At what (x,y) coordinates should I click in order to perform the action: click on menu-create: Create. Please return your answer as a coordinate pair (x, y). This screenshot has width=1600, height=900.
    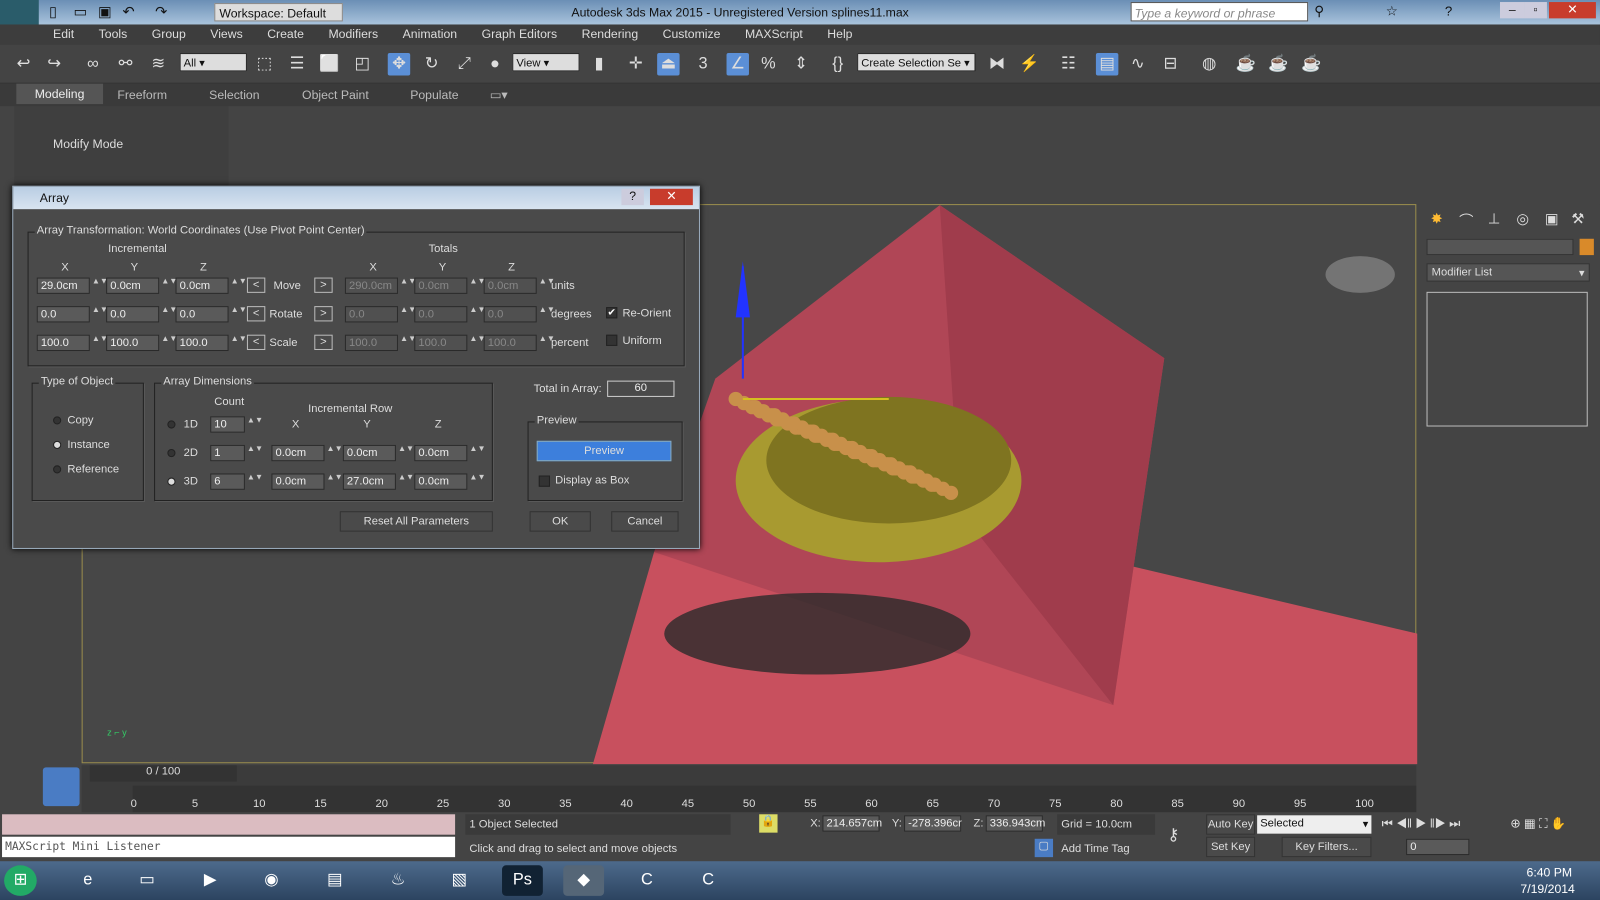
    Looking at the image, I should click on (285, 34).